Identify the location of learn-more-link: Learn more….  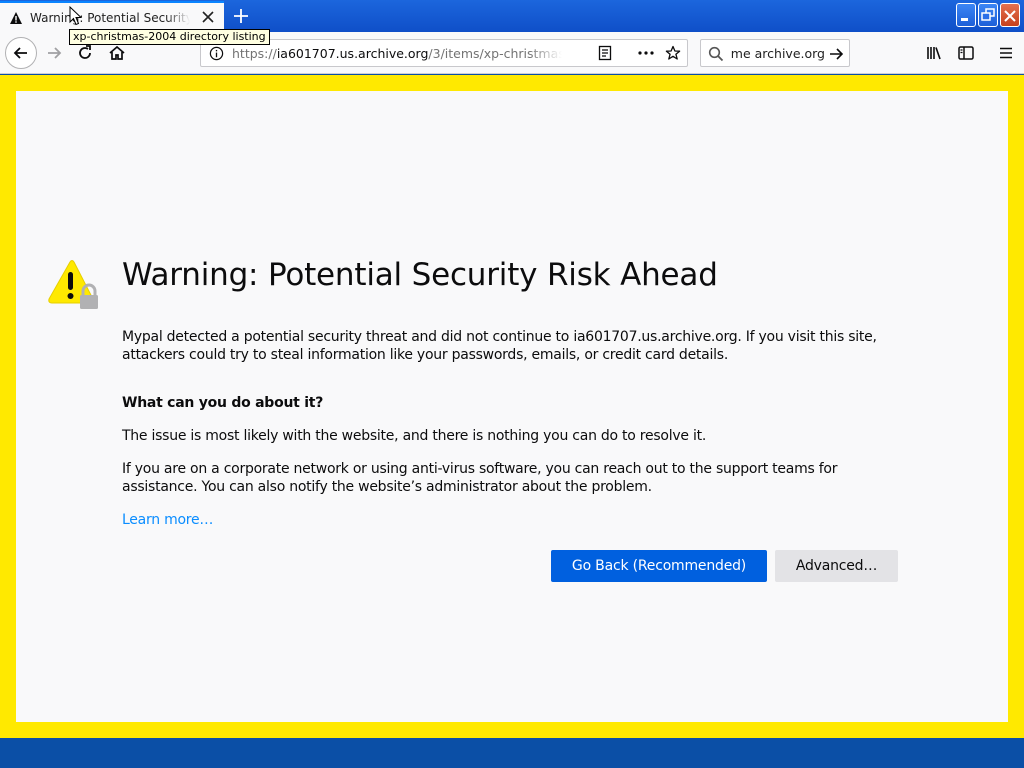
(167, 520).